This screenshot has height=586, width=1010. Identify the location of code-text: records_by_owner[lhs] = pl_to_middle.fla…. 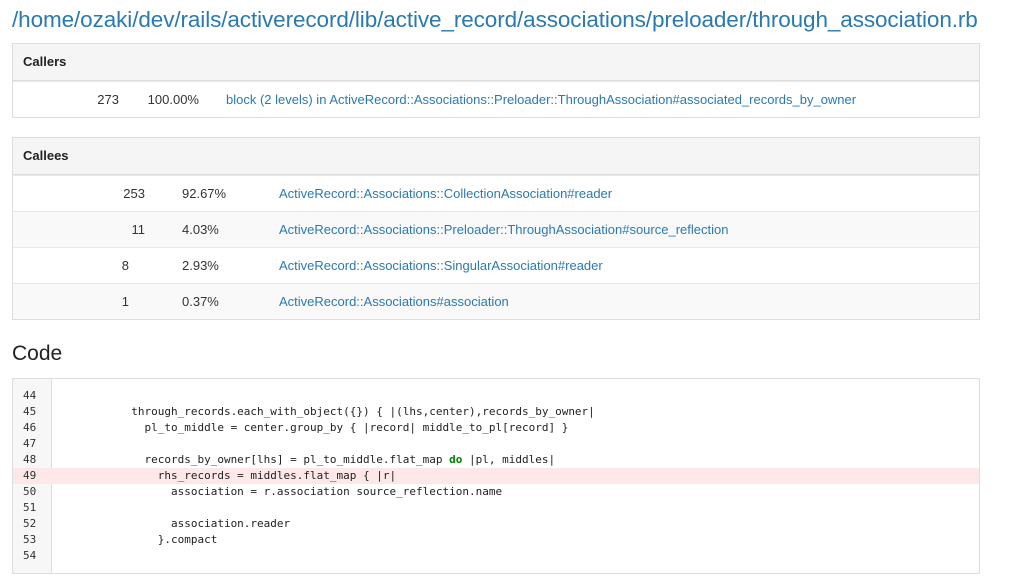
(310, 459).